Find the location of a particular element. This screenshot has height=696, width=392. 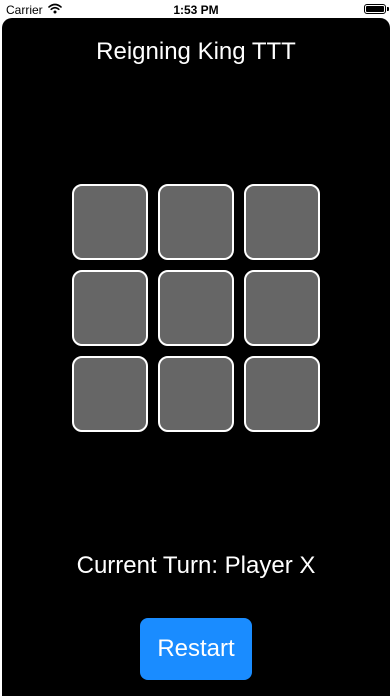

status-right is located at coordinates (376, 9).